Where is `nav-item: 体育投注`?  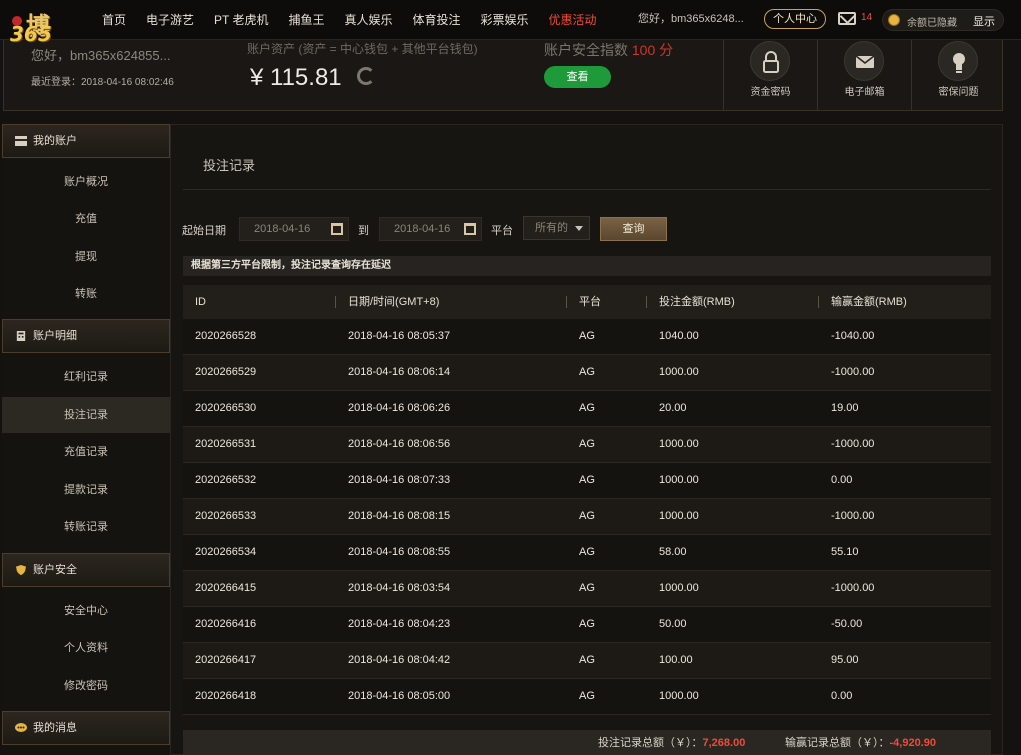
nav-item: 体育投注 is located at coordinates (437, 20).